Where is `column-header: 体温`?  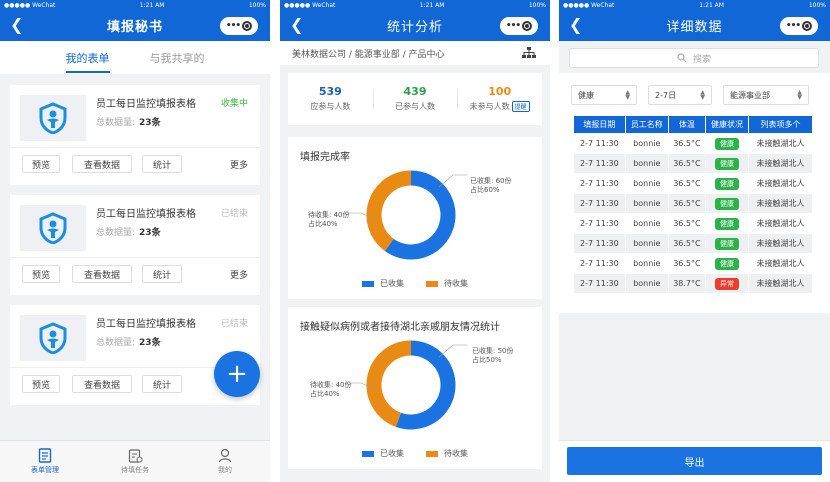 column-header: 体温 is located at coordinates (686, 124).